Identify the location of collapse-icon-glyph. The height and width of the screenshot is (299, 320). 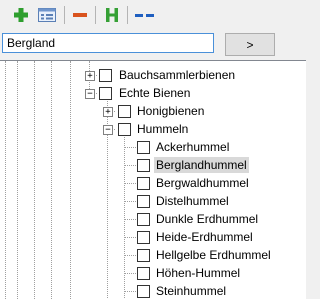
(144, 15).